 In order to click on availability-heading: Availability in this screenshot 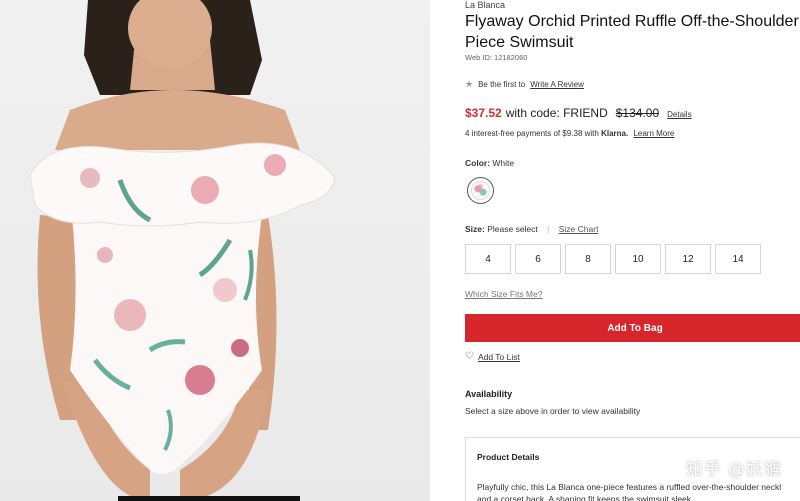, I will do `click(489, 394)`.